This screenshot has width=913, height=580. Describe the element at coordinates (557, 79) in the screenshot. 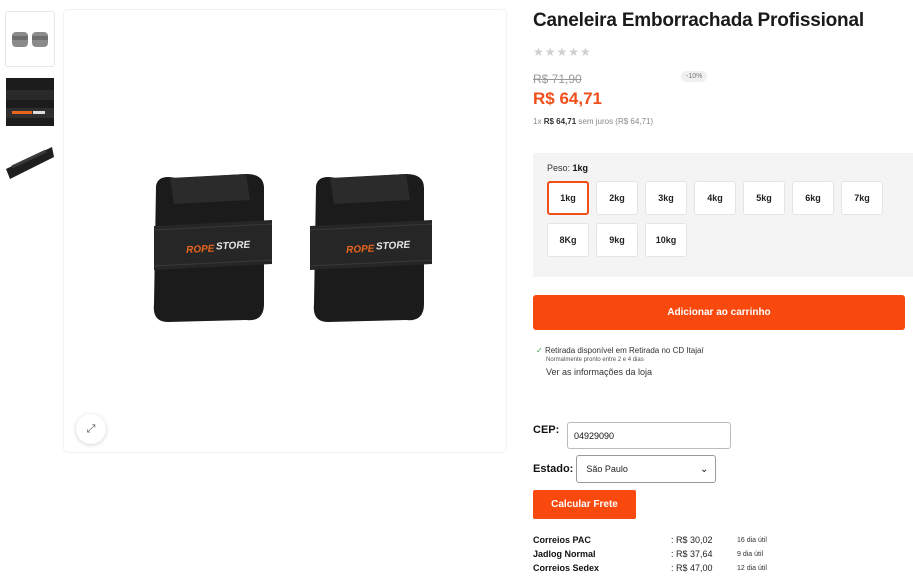

I see `old-price: R$ 71,90` at that location.